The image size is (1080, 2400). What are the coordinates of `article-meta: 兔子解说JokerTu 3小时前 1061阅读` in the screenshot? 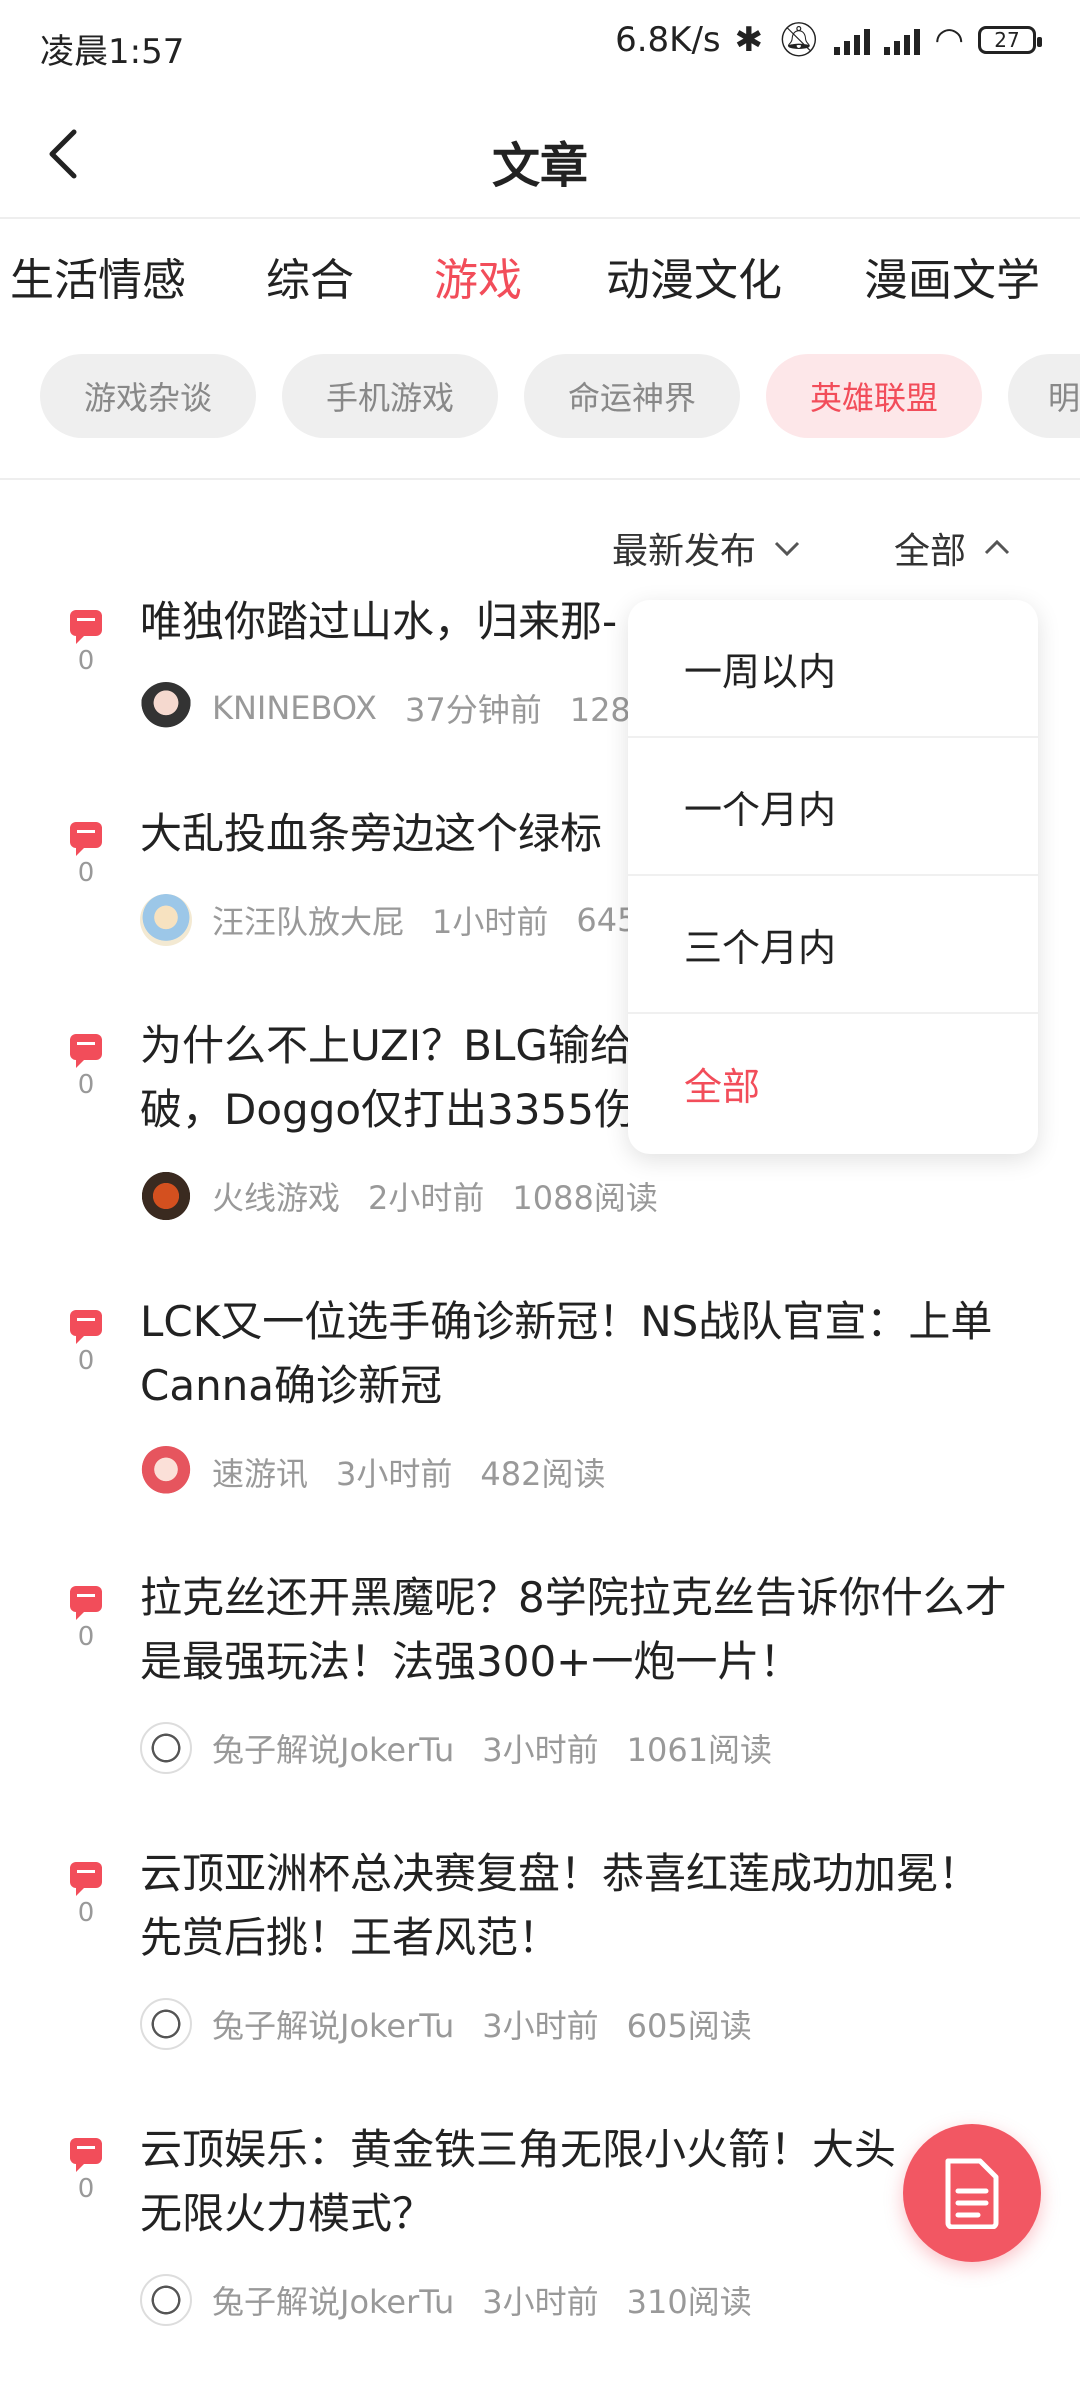 It's located at (456, 1748).